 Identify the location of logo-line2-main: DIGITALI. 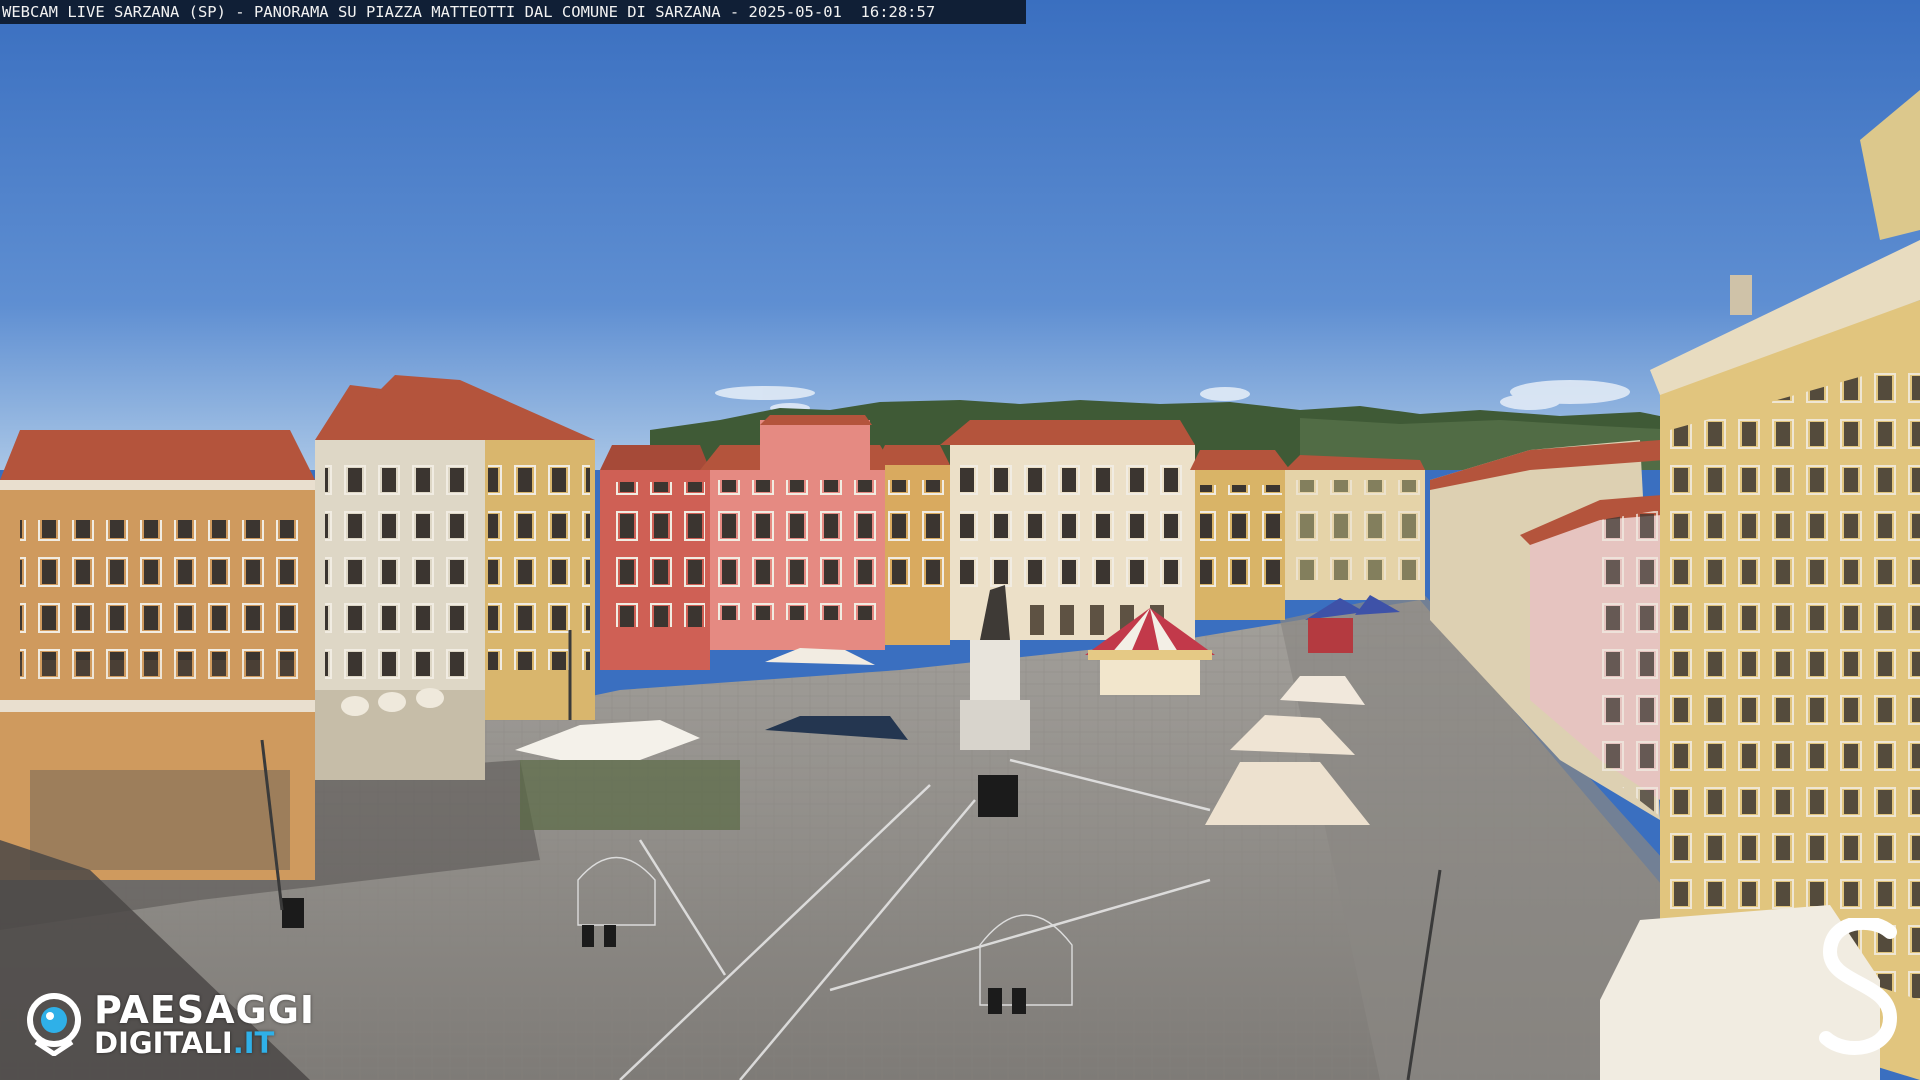
(163, 1043).